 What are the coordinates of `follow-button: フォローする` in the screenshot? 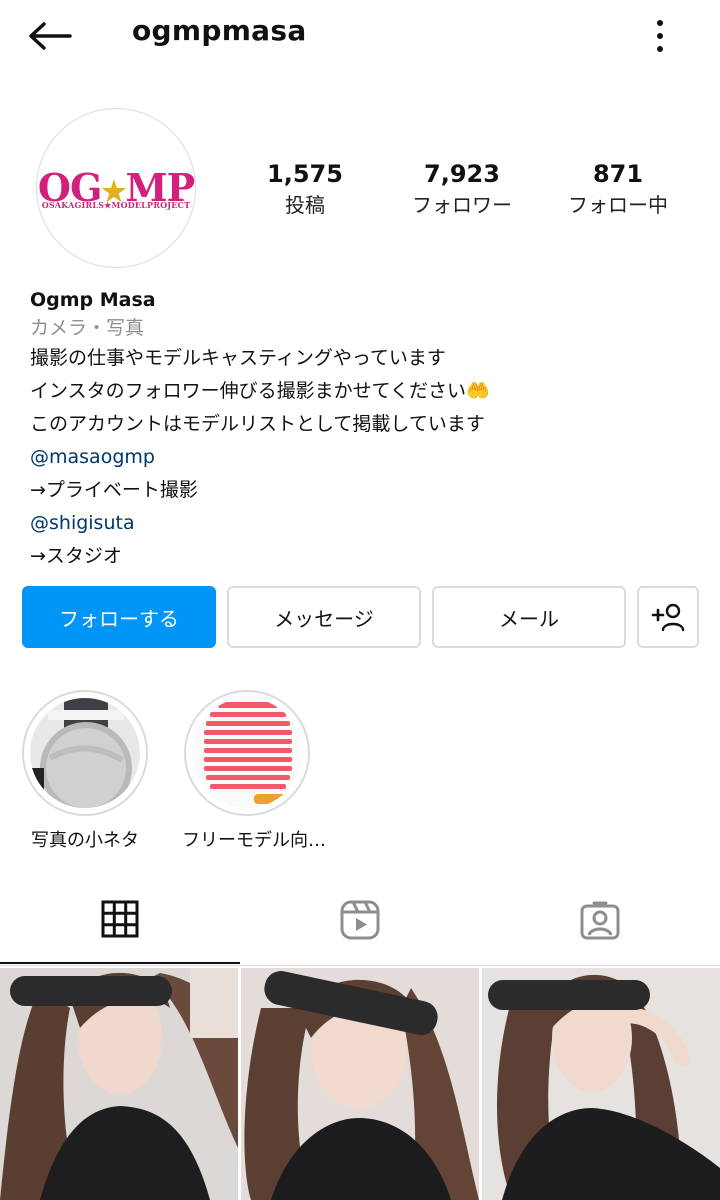 It's located at (119, 617).